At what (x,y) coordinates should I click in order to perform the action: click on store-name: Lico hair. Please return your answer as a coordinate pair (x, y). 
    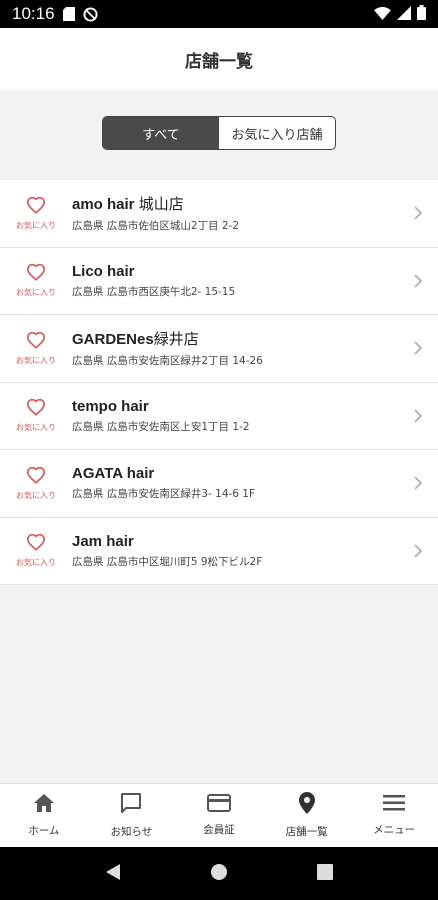
    Looking at the image, I should click on (235, 271).